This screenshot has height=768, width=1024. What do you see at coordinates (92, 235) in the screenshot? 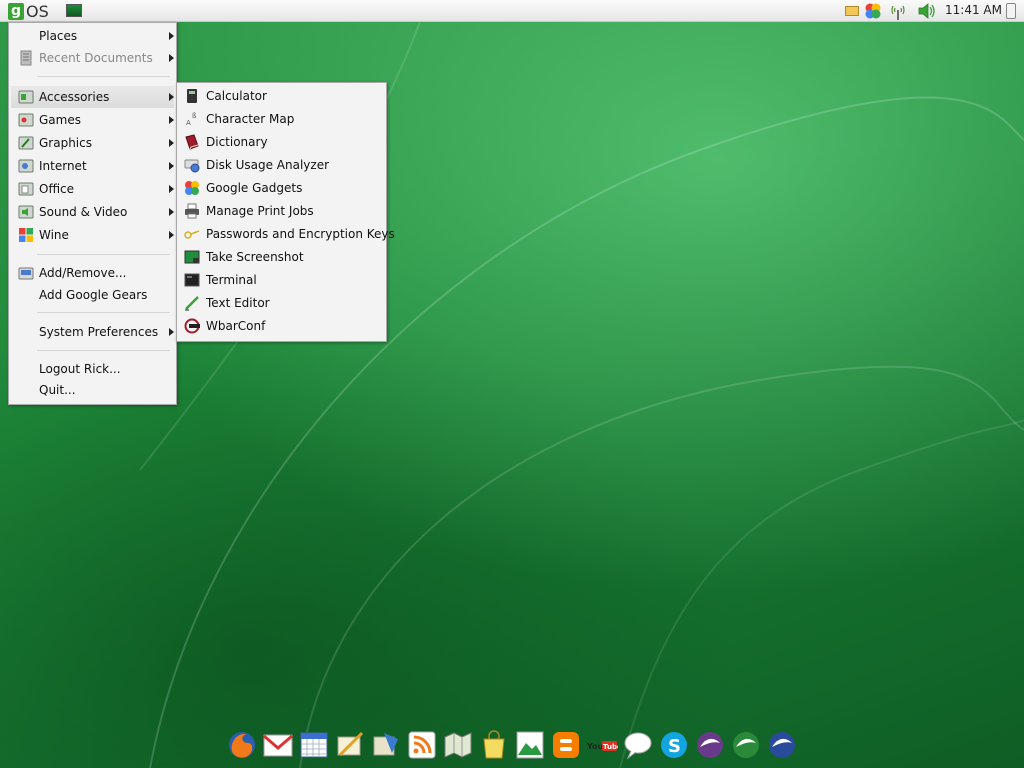
I see `menu-item-wine: Wine` at bounding box center [92, 235].